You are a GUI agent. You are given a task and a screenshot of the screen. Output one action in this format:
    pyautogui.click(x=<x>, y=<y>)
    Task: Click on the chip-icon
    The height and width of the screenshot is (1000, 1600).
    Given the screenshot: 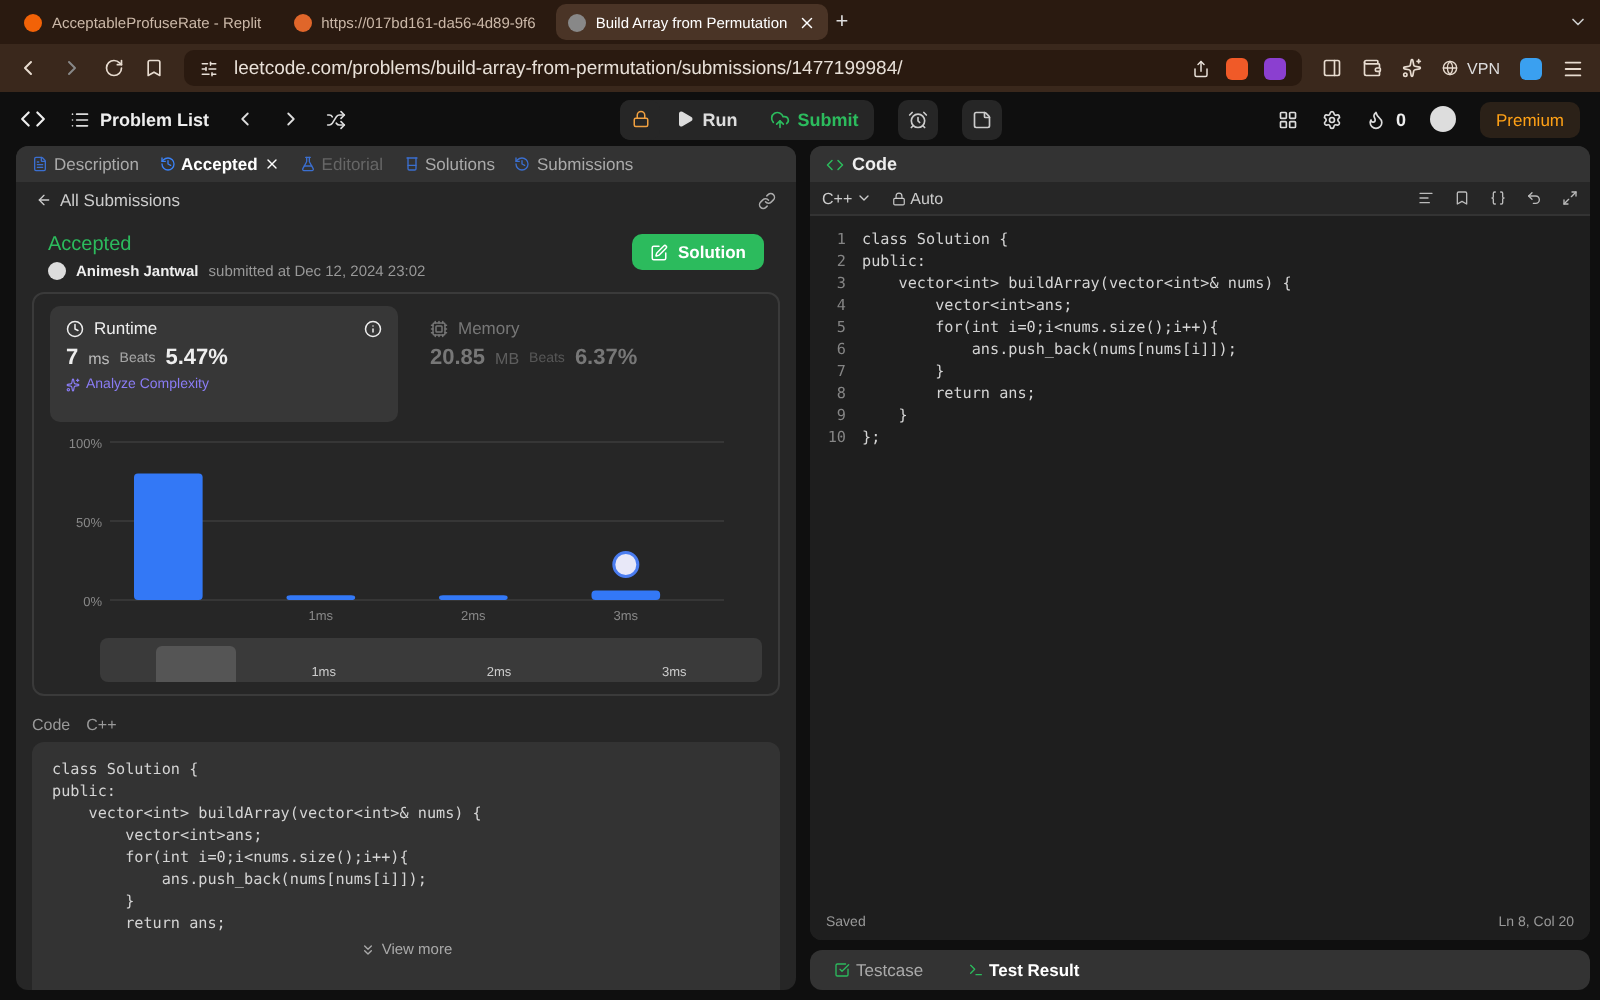 What is the action you would take?
    pyautogui.click(x=439, y=328)
    